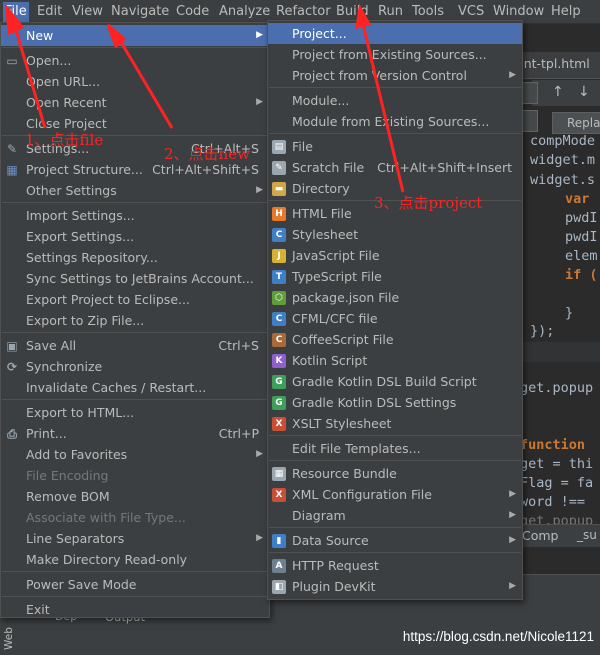 The width and height of the screenshot is (600, 655). What do you see at coordinates (140, 76) in the screenshot?
I see `arrow-step2` at bounding box center [140, 76].